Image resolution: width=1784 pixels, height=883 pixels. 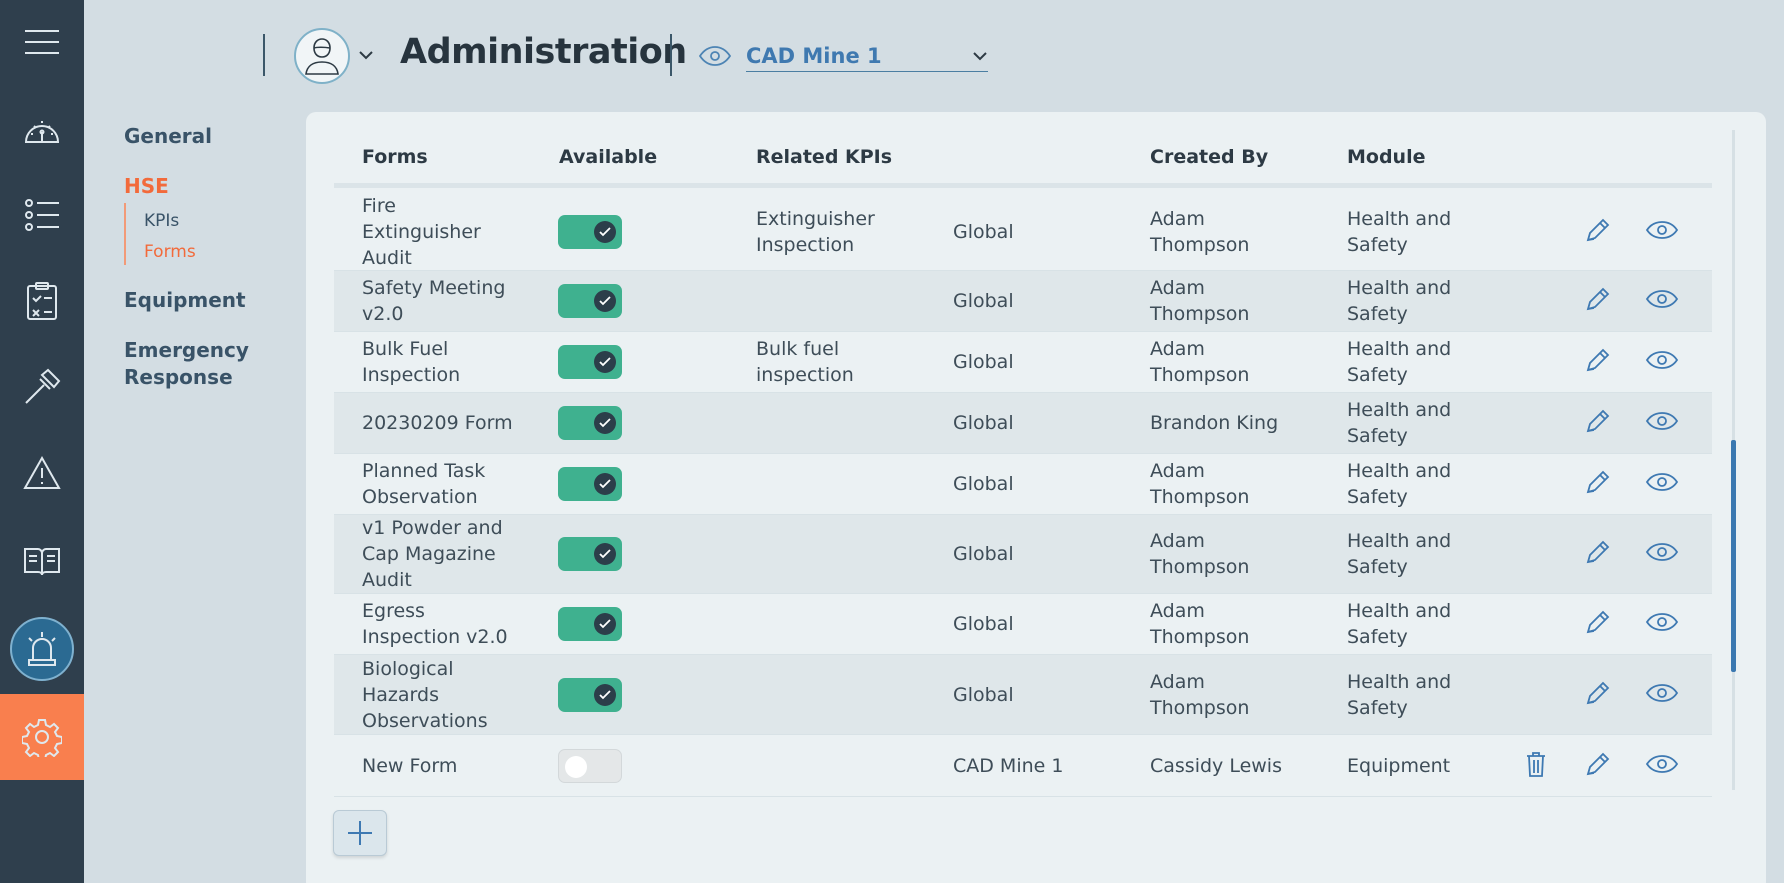 What do you see at coordinates (411, 375) in the screenshot?
I see `form-name-line: Inspection` at bounding box center [411, 375].